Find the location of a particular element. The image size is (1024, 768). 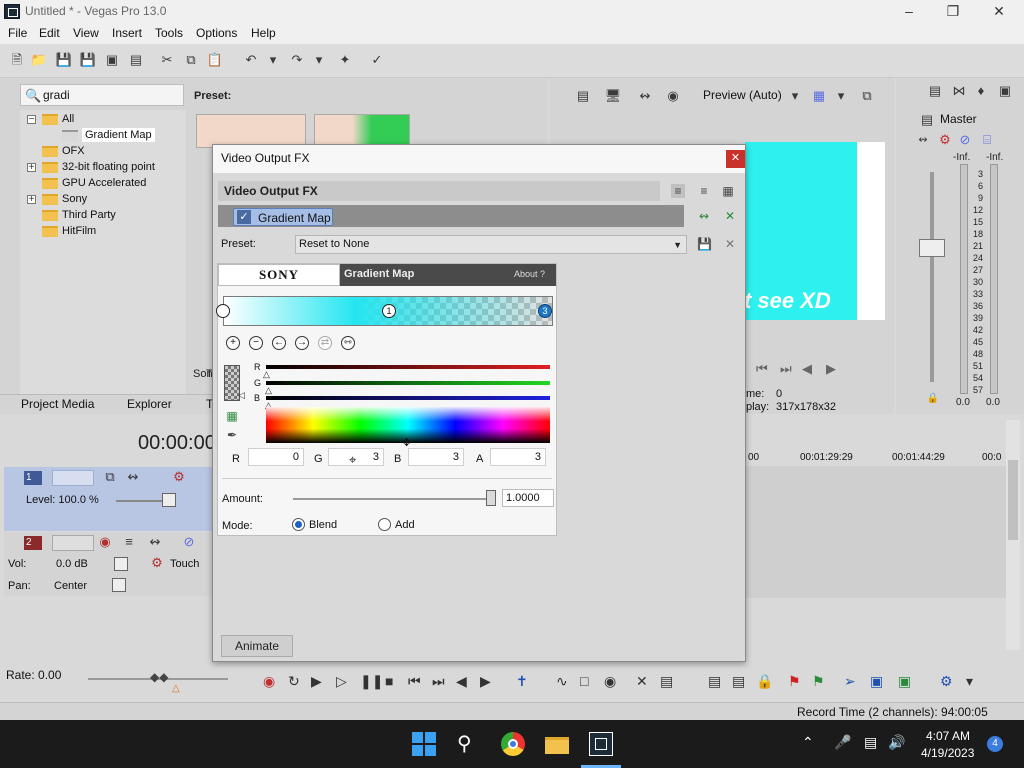

clock-time: 4:07 AM is located at coordinates (948, 736).